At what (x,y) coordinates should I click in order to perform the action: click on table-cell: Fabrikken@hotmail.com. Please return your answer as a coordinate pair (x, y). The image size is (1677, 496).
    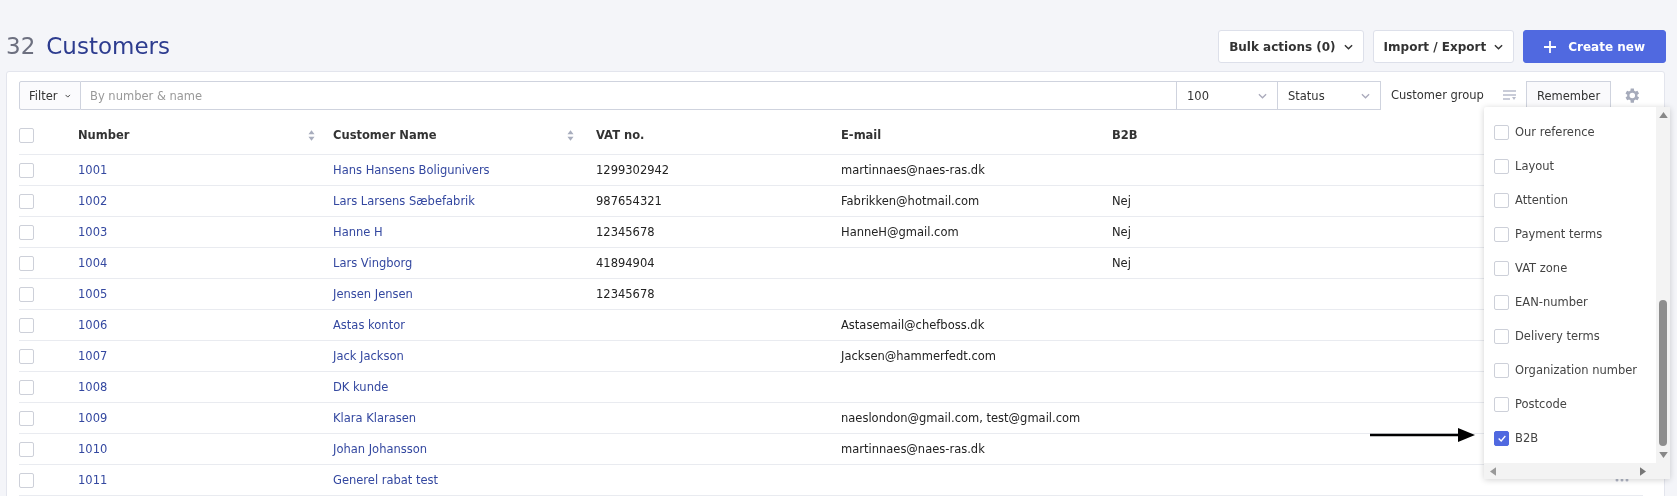
    Looking at the image, I should click on (910, 201).